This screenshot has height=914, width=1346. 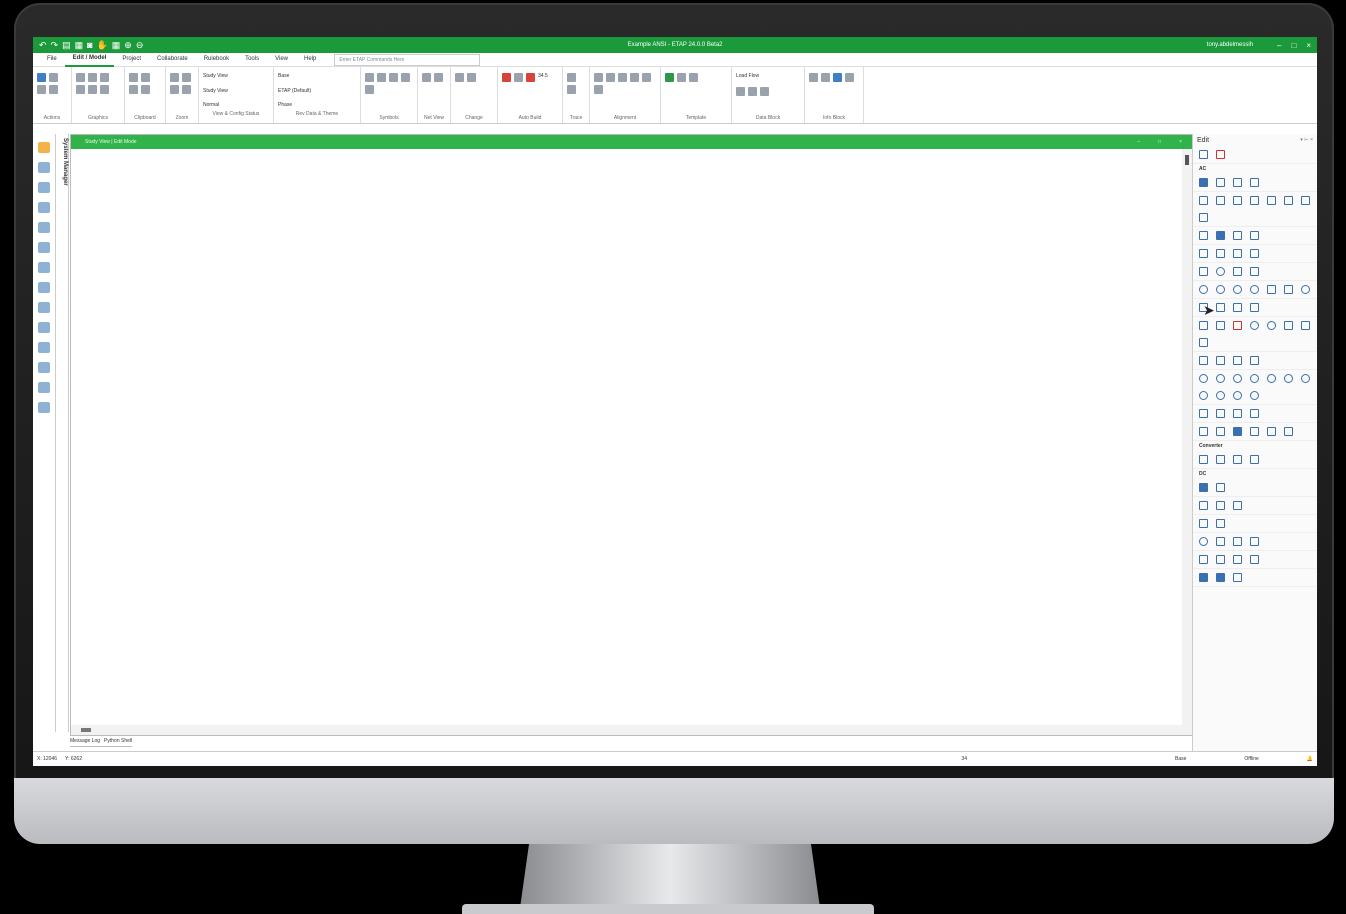 I want to click on scroll-thumb, so click(x=86, y=730).